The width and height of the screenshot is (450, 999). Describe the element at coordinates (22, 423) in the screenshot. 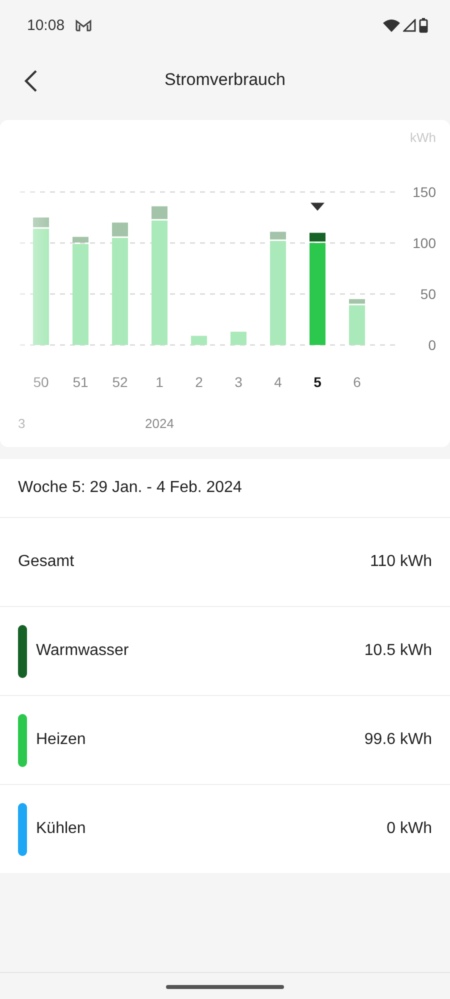

I see `year-label: 3` at that location.